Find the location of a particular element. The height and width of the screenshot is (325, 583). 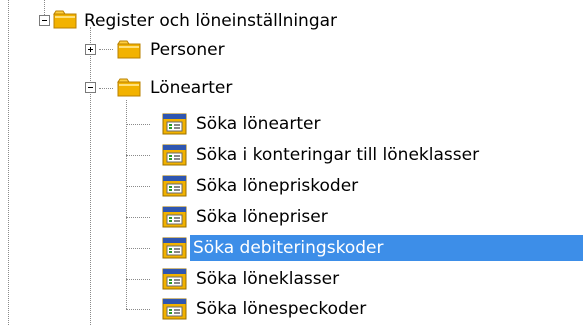

tree-item-label: Söka lönepriskoder is located at coordinates (277, 186).